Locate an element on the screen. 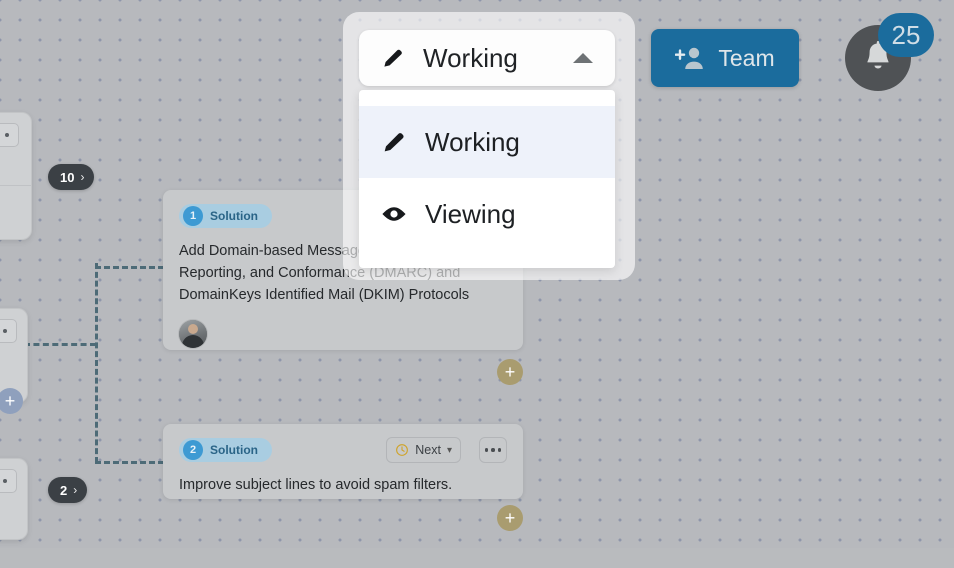 This screenshot has width=954, height=568. mode-selector-label: Working is located at coordinates (470, 57).